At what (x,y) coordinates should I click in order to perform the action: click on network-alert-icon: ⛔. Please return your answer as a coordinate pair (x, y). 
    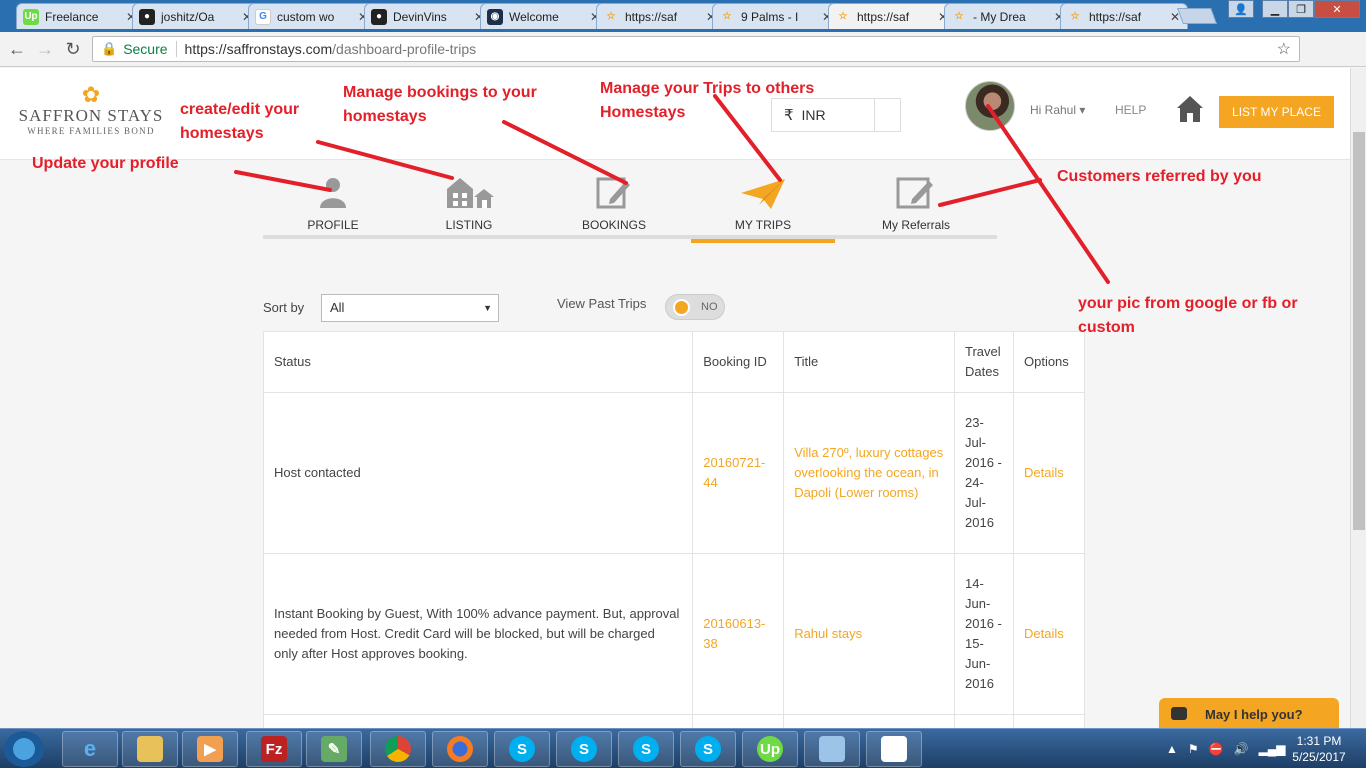
    Looking at the image, I should click on (1216, 749).